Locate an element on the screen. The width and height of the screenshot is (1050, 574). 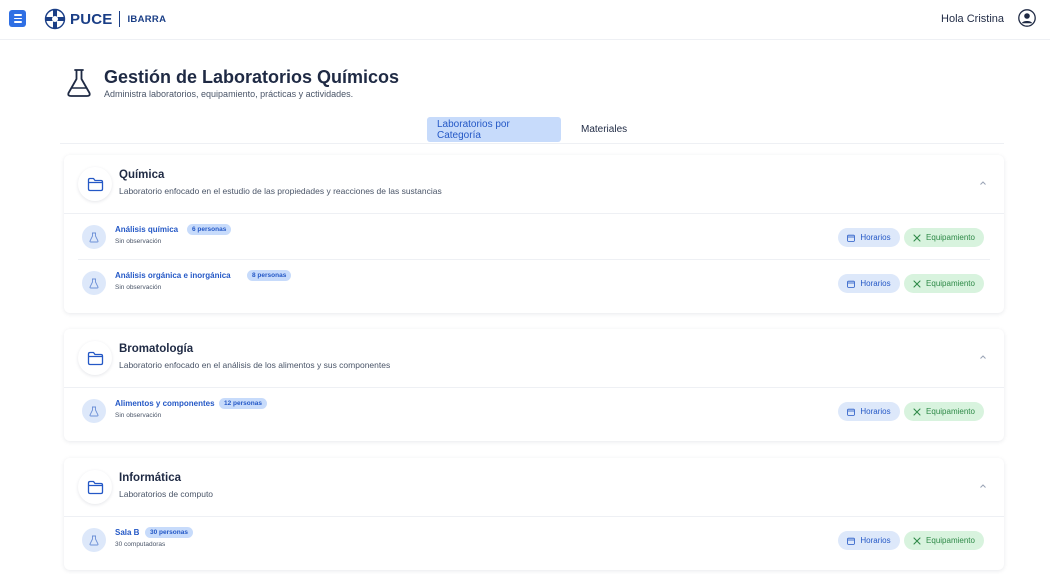
category-name: Química is located at coordinates (142, 175).